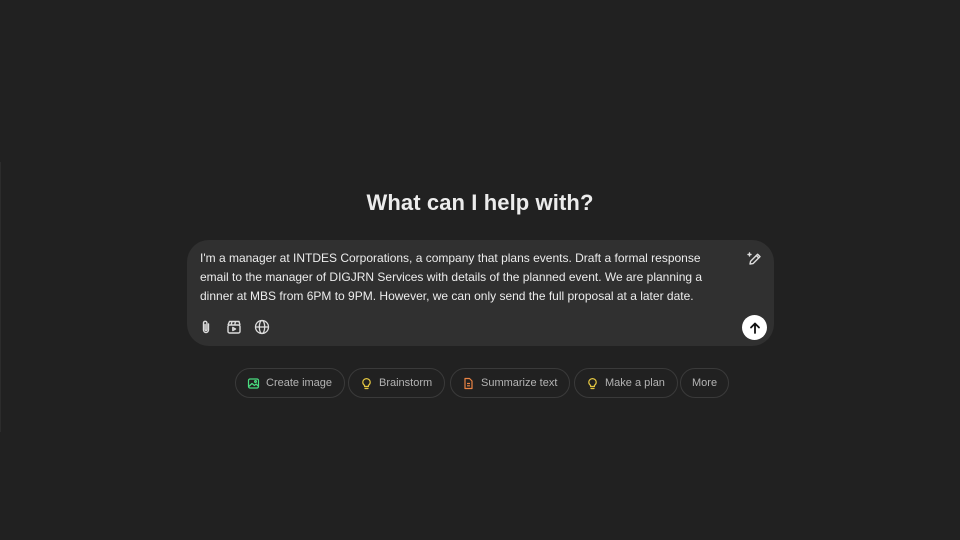 This screenshot has height=540, width=960. What do you see at coordinates (635, 383) in the screenshot?
I see `chip-label: Make a plan` at bounding box center [635, 383].